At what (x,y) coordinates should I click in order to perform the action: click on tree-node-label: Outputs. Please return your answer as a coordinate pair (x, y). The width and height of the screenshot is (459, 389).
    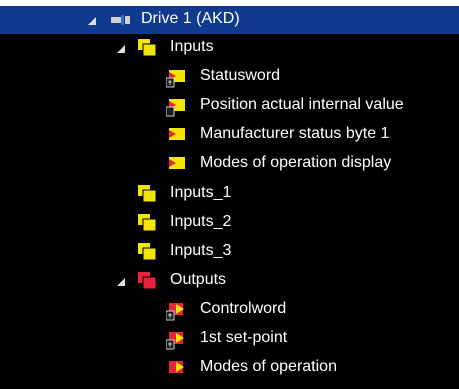
    Looking at the image, I should click on (198, 279).